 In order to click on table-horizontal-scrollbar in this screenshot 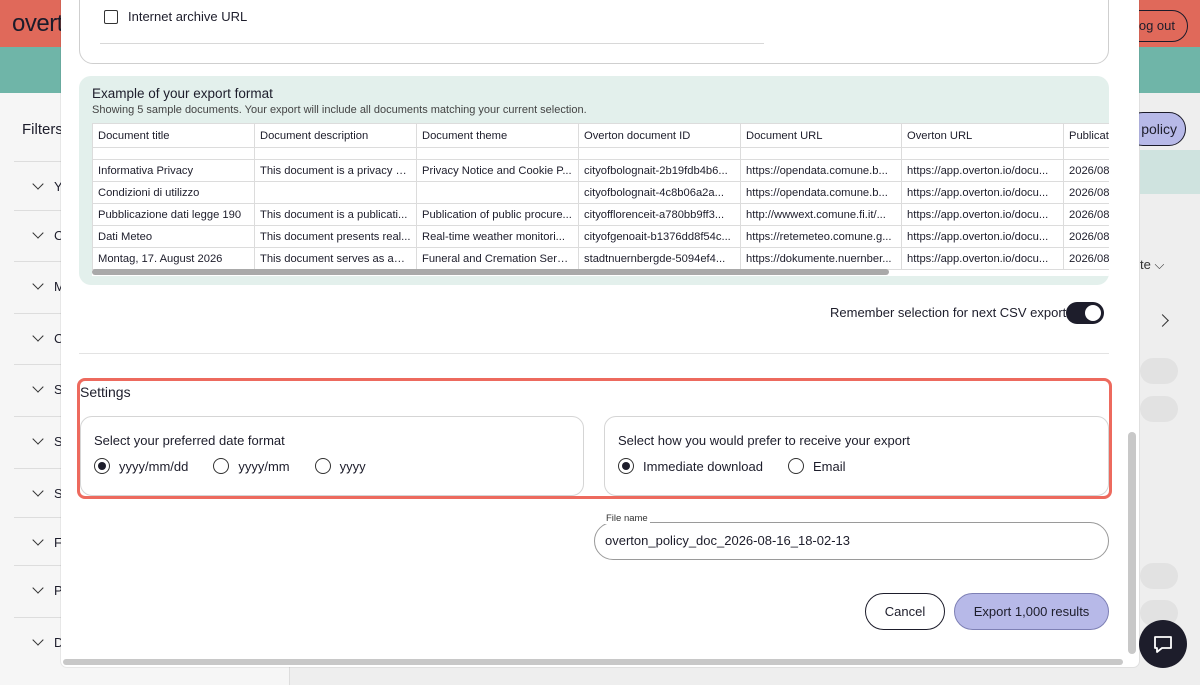, I will do `click(490, 272)`.